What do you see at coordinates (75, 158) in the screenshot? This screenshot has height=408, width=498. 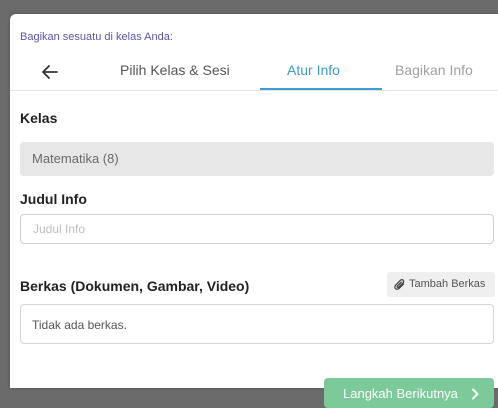 I see `kelas-value: Matematika (8)` at bounding box center [75, 158].